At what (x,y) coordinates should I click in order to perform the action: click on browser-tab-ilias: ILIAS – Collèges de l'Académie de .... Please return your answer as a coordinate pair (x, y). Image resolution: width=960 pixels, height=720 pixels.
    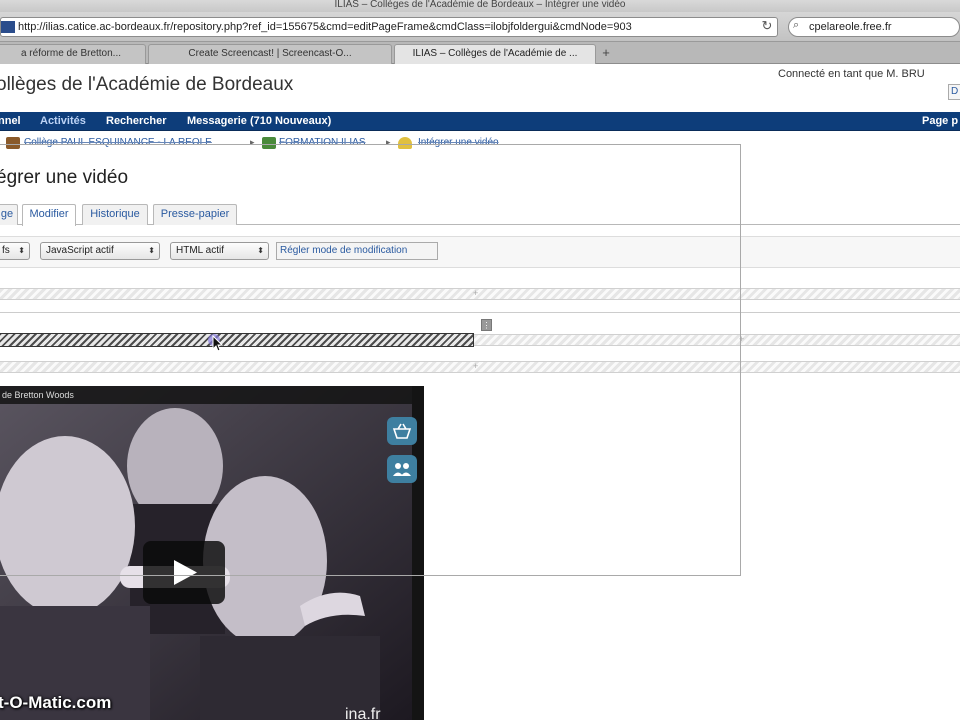
    Looking at the image, I should click on (495, 54).